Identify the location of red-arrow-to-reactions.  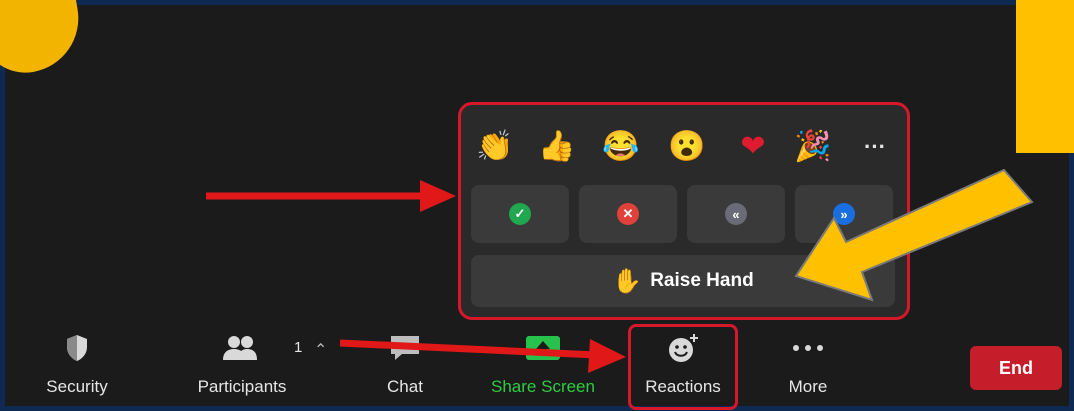
(482, 356).